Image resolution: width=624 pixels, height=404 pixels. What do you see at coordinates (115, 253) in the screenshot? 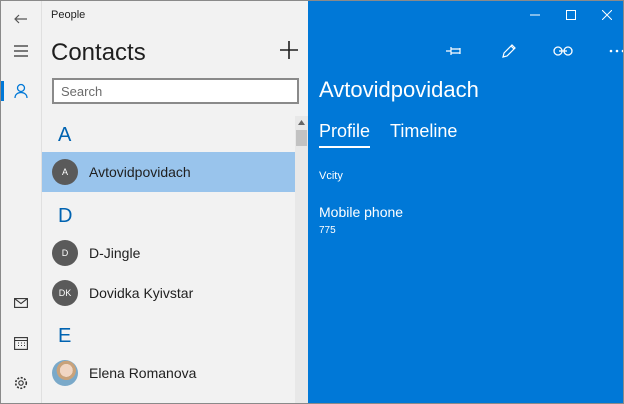
I see `contact-name: D-Jingle` at bounding box center [115, 253].